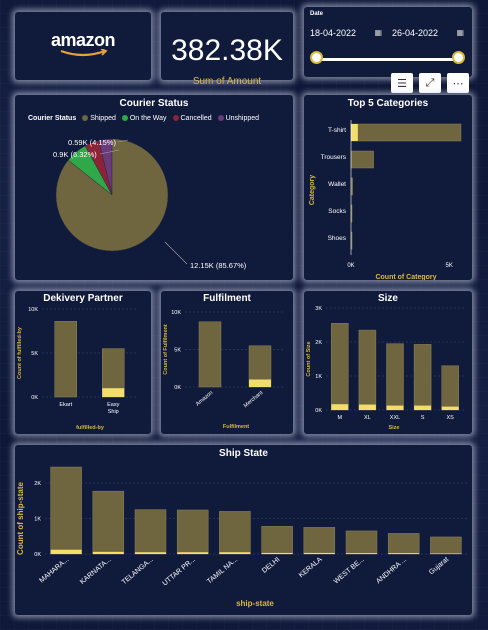  What do you see at coordinates (242, 118) in the screenshot?
I see `legend-item-unshipped: Unshipped` at bounding box center [242, 118].